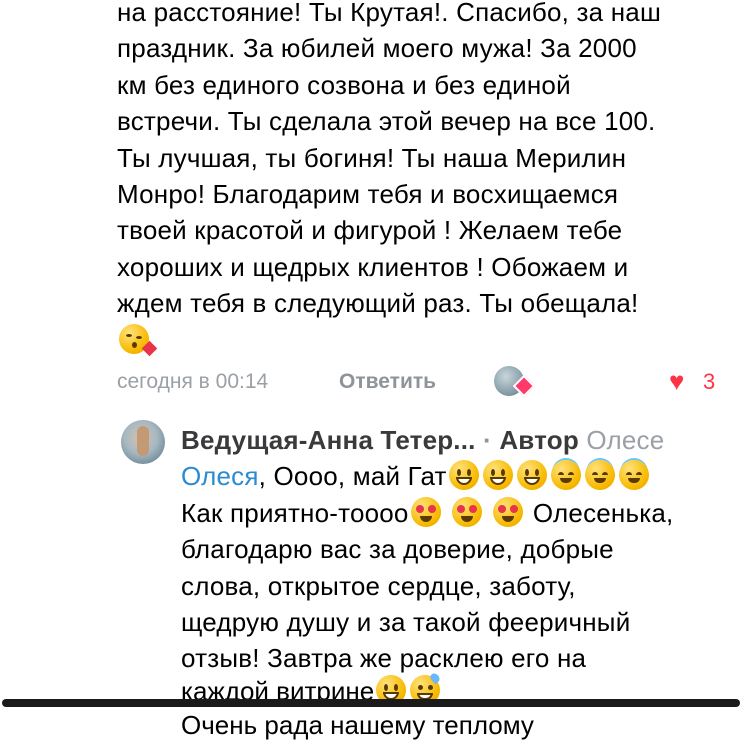  I want to click on reply-line-next: Очень рада нашему теплому, so click(357, 725).